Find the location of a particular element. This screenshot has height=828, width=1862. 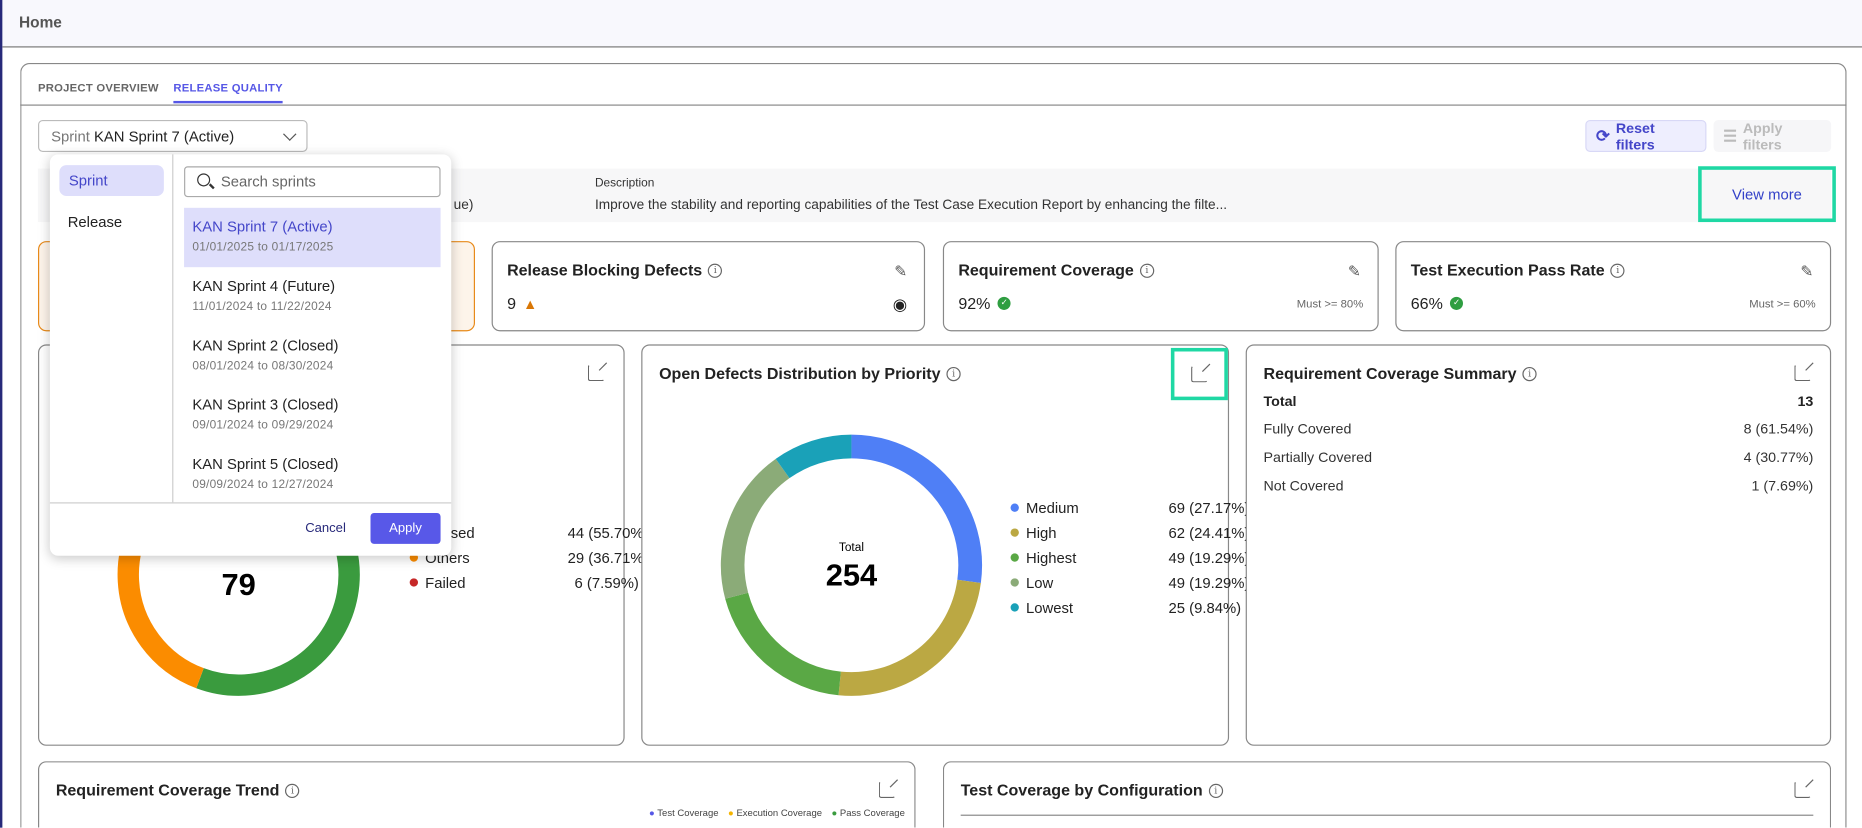

description-label: Description is located at coordinates (624, 183).